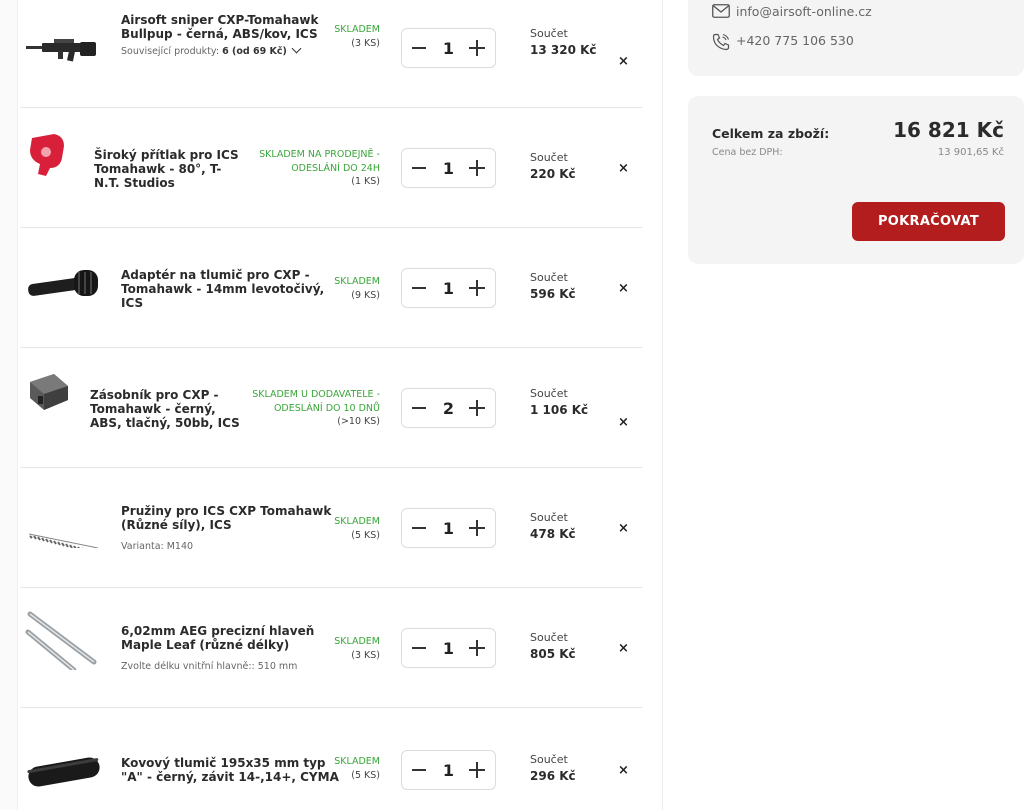  What do you see at coordinates (553, 286) in the screenshot?
I see `line-sum: Součet 596 Kč` at bounding box center [553, 286].